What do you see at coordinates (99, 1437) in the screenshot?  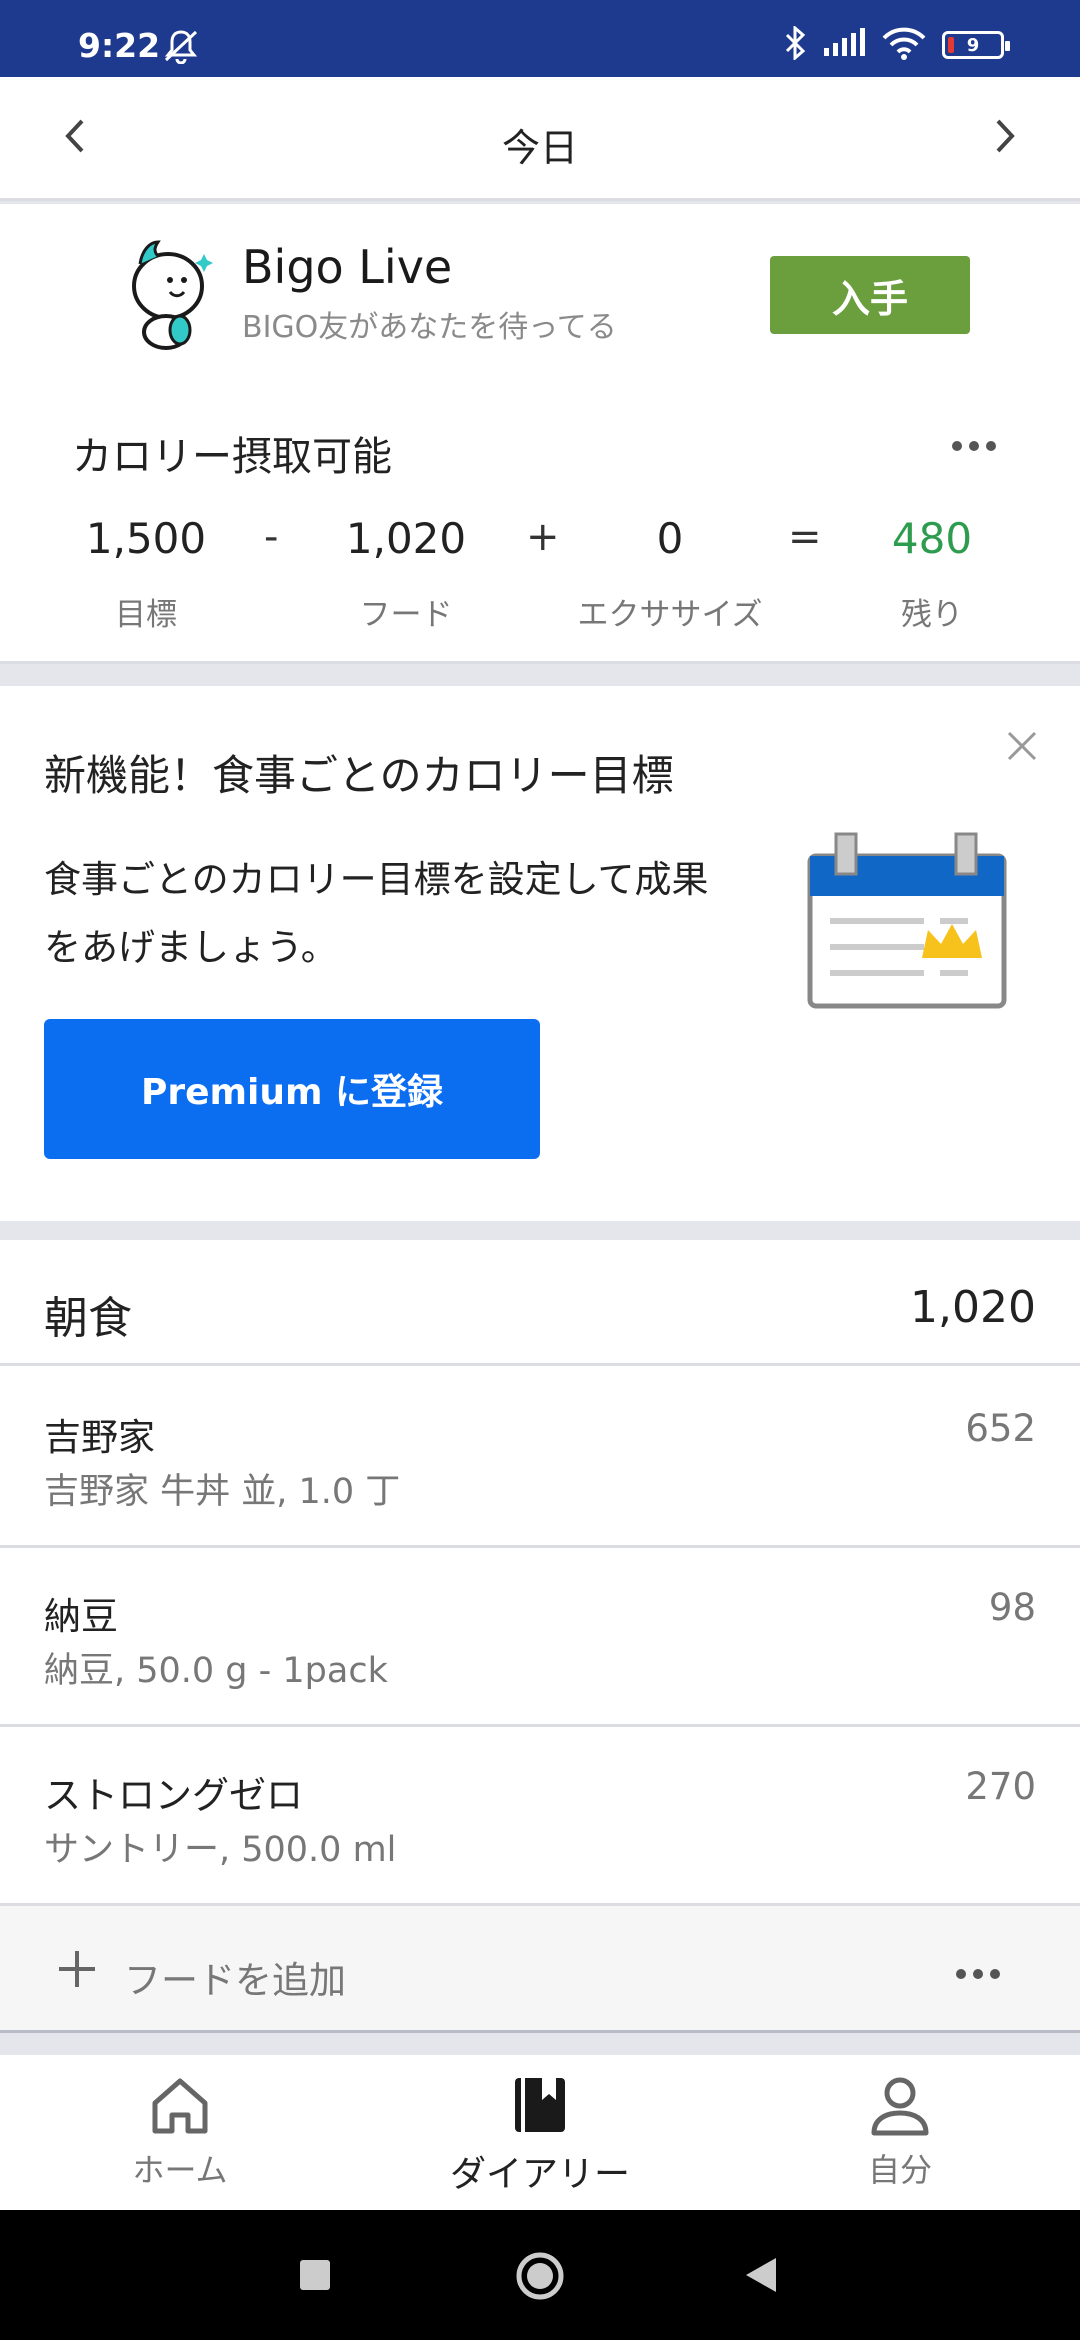 I see `food-name: 吉野家` at bounding box center [99, 1437].